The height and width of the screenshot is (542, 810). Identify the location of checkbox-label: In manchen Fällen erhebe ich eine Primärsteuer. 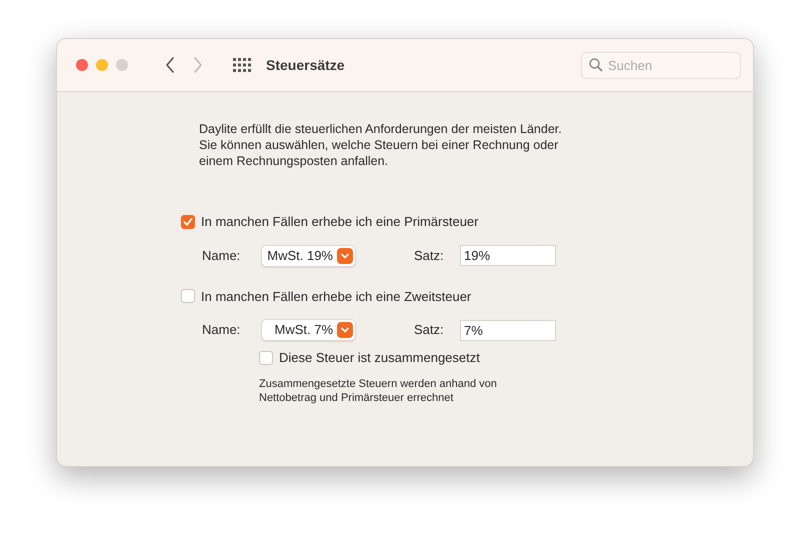
(339, 222).